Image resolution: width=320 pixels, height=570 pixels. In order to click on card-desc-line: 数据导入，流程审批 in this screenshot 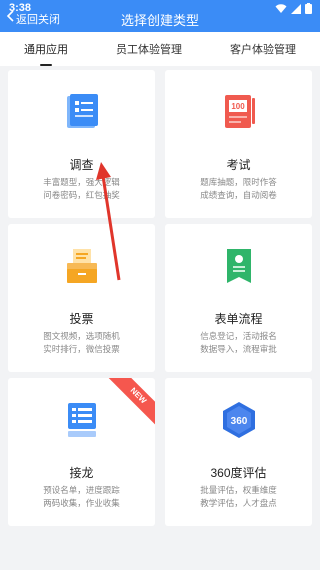, I will do `click(238, 349)`.